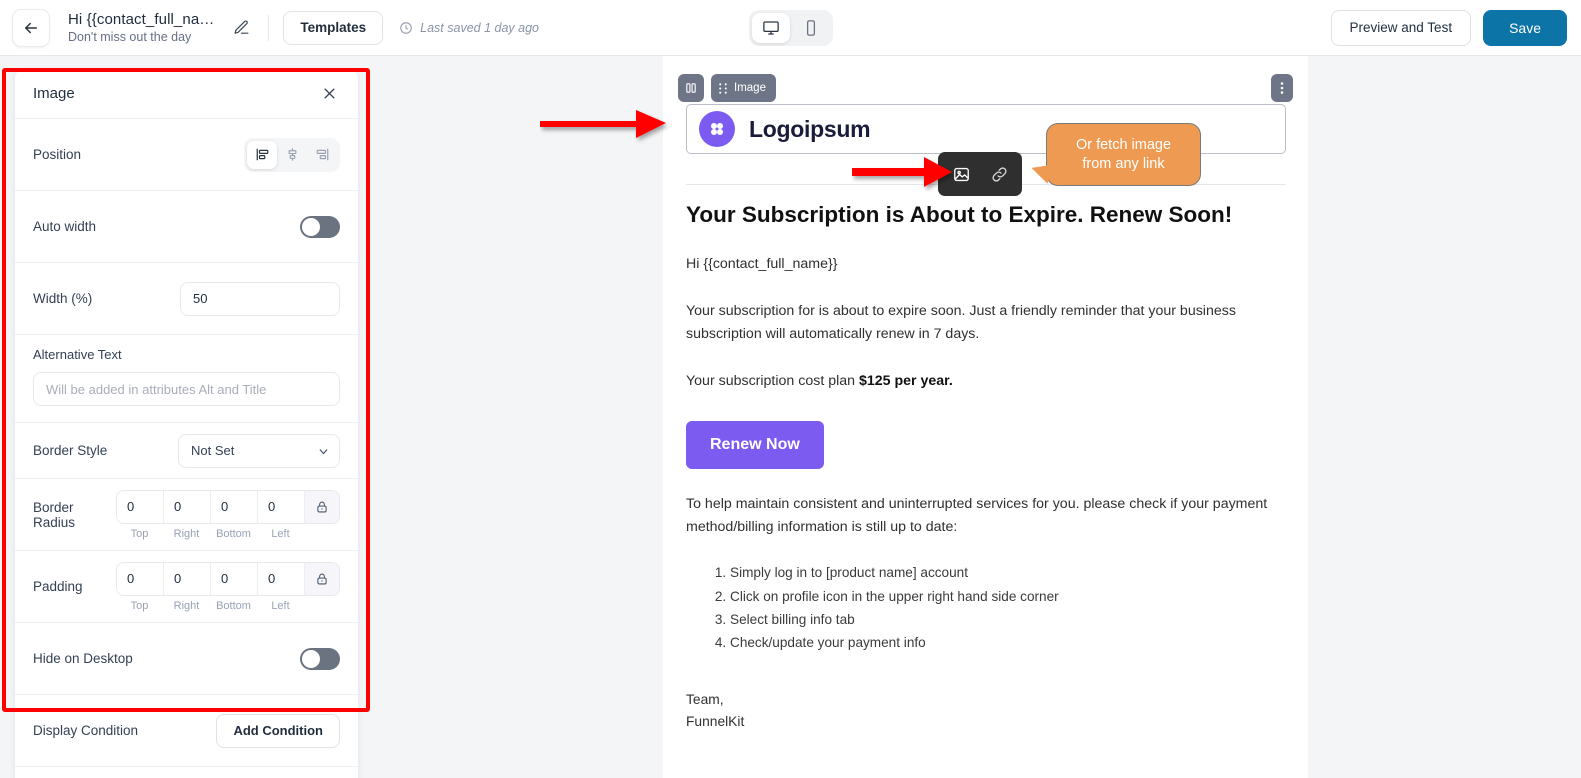 The width and height of the screenshot is (1581, 778). What do you see at coordinates (333, 27) in the screenshot?
I see `templates-button: Templates` at bounding box center [333, 27].